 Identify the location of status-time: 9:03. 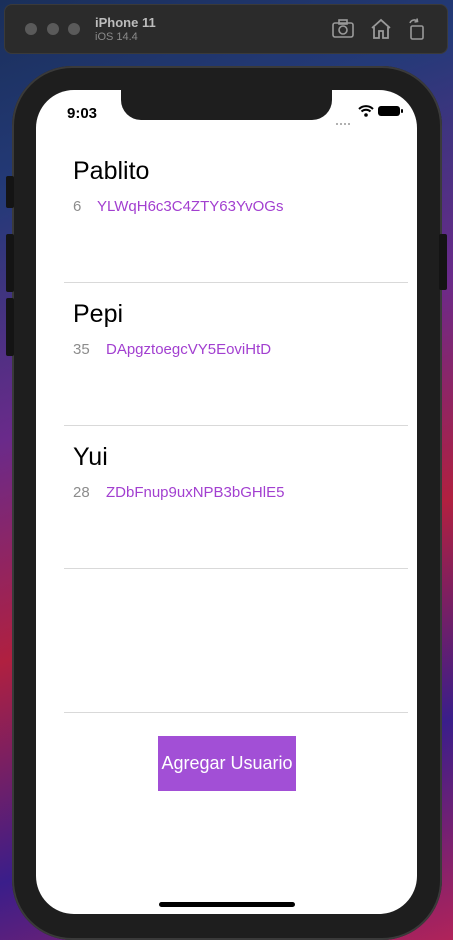
(82, 113).